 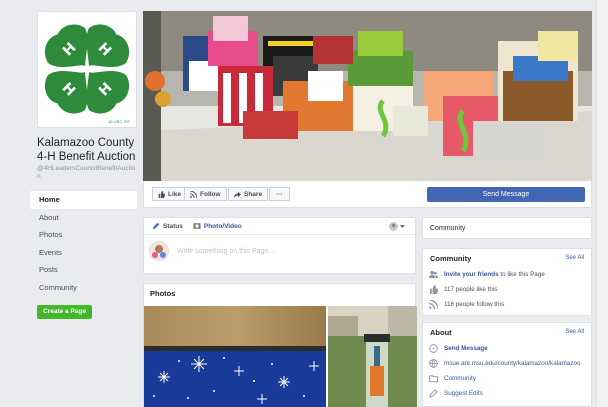 I want to click on page-nav: Home About Photos Events Posts Community, so click(x=83, y=243).